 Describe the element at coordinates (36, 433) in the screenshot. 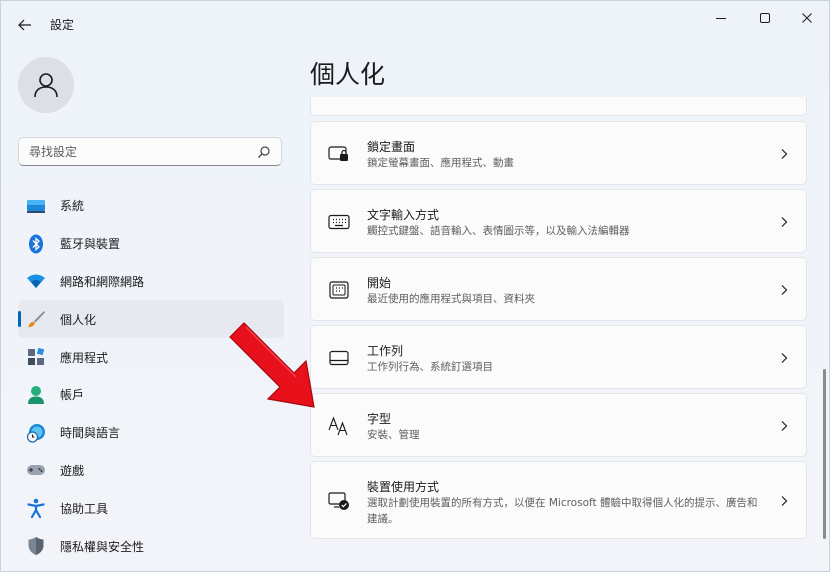

I see `clock-globe-icon` at that location.